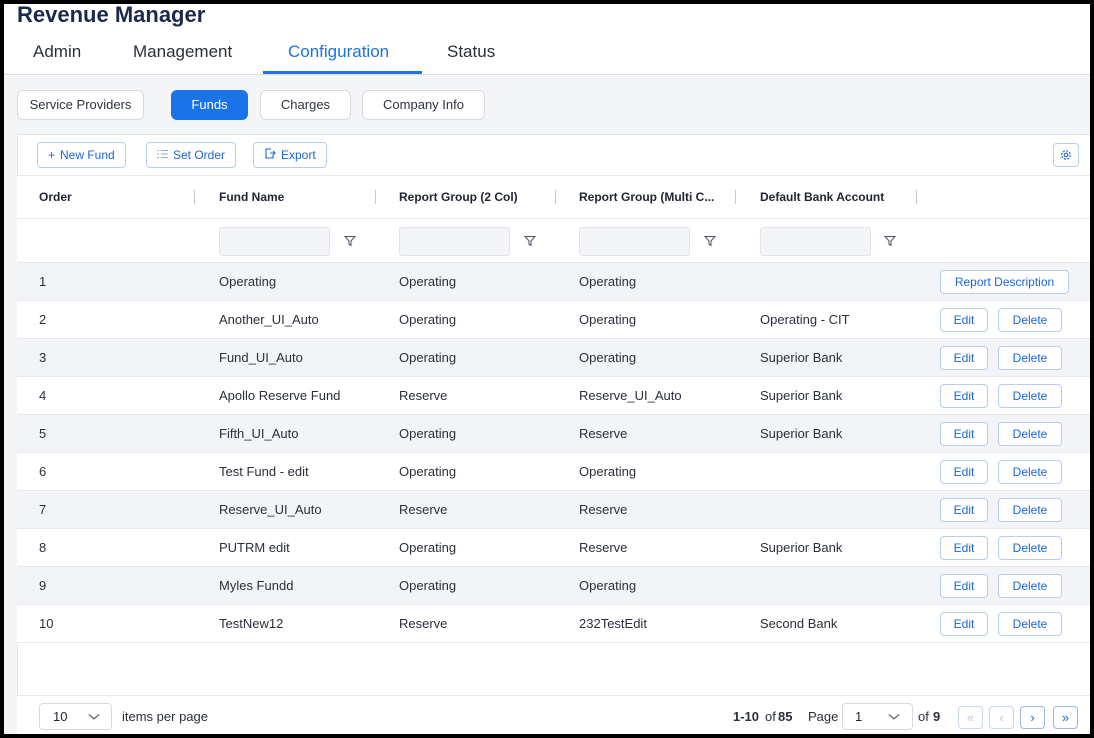  Describe the element at coordinates (248, 281) in the screenshot. I see `cell-fund-name: Operating` at that location.